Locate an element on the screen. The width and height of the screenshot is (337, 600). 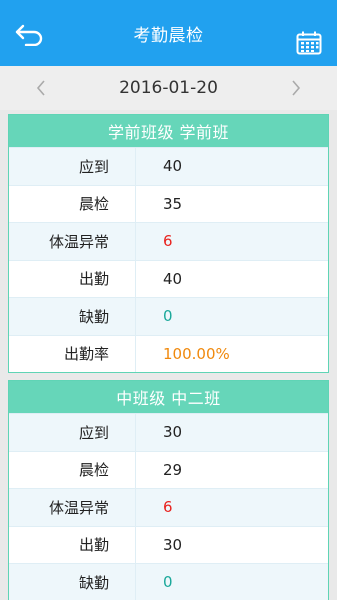
chevron-right-icon is located at coordinates (296, 88).